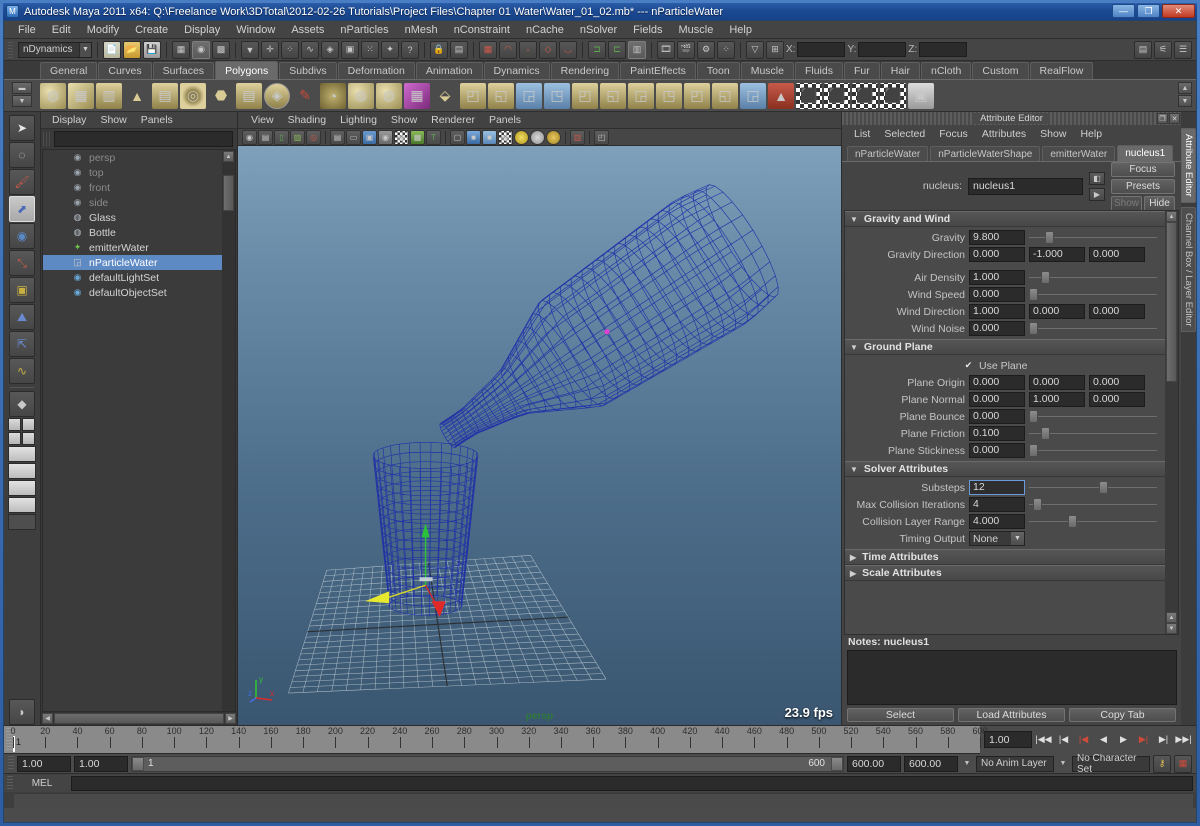 The image size is (1200, 826). What do you see at coordinates (137, 96) in the screenshot?
I see `poly-cone-icon: ▲` at bounding box center [137, 96].